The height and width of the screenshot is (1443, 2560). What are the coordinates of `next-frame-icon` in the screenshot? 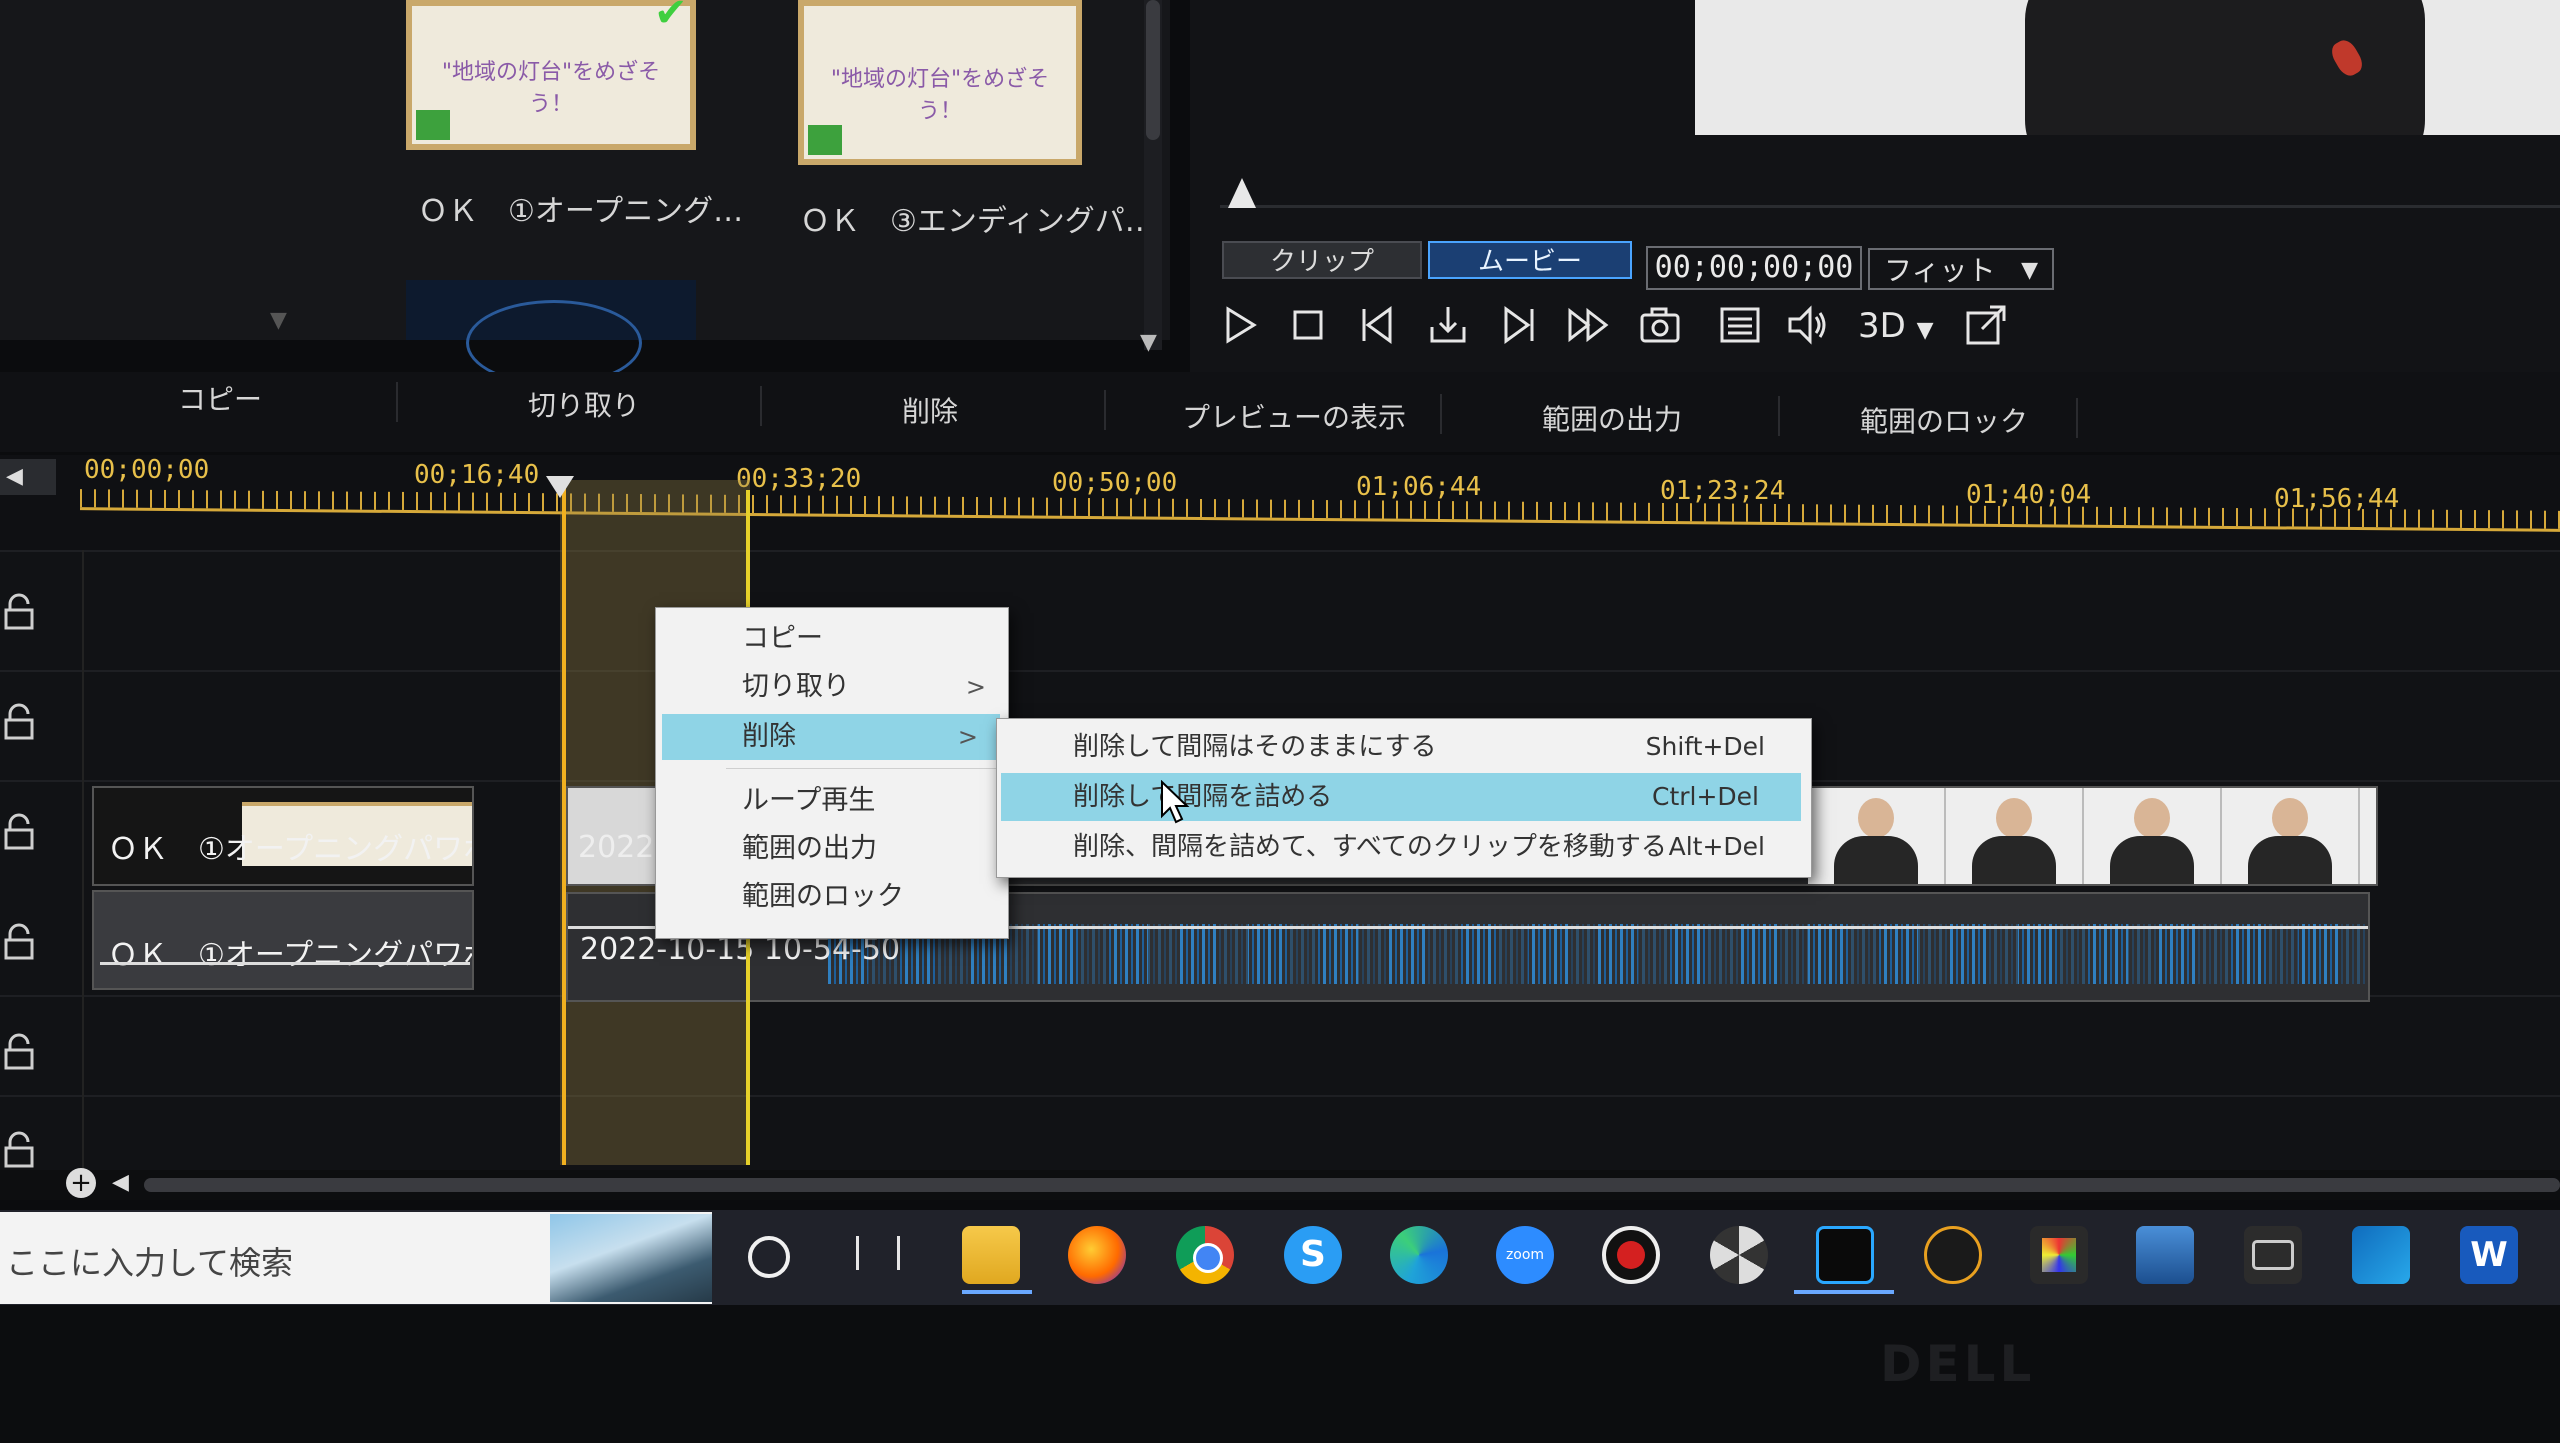 It's located at (1518, 325).